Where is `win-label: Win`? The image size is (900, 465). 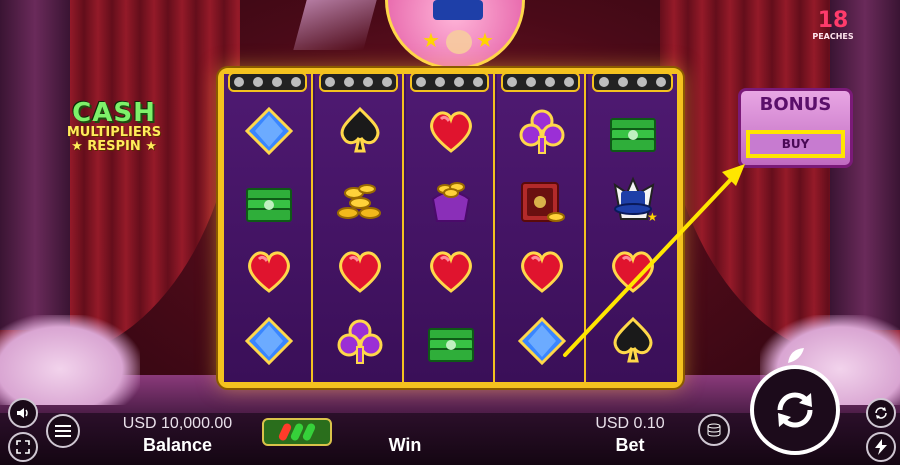
win-label: Win is located at coordinates (405, 445).